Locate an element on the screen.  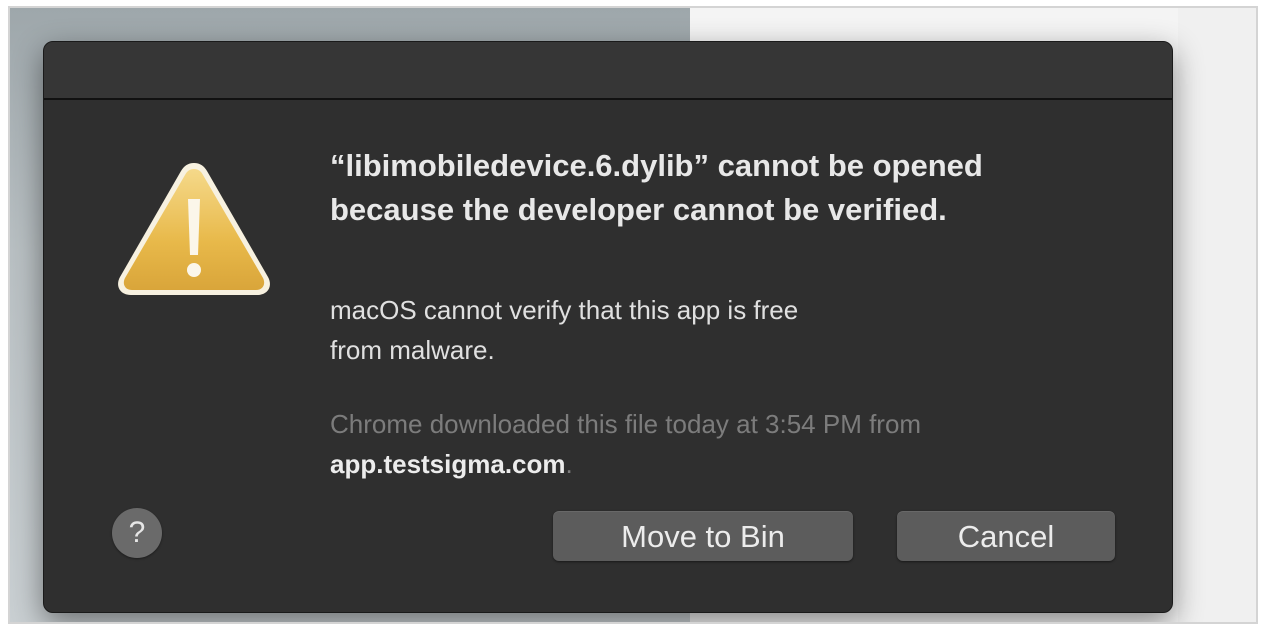
cancel-button: Cancel is located at coordinates (1006, 536).